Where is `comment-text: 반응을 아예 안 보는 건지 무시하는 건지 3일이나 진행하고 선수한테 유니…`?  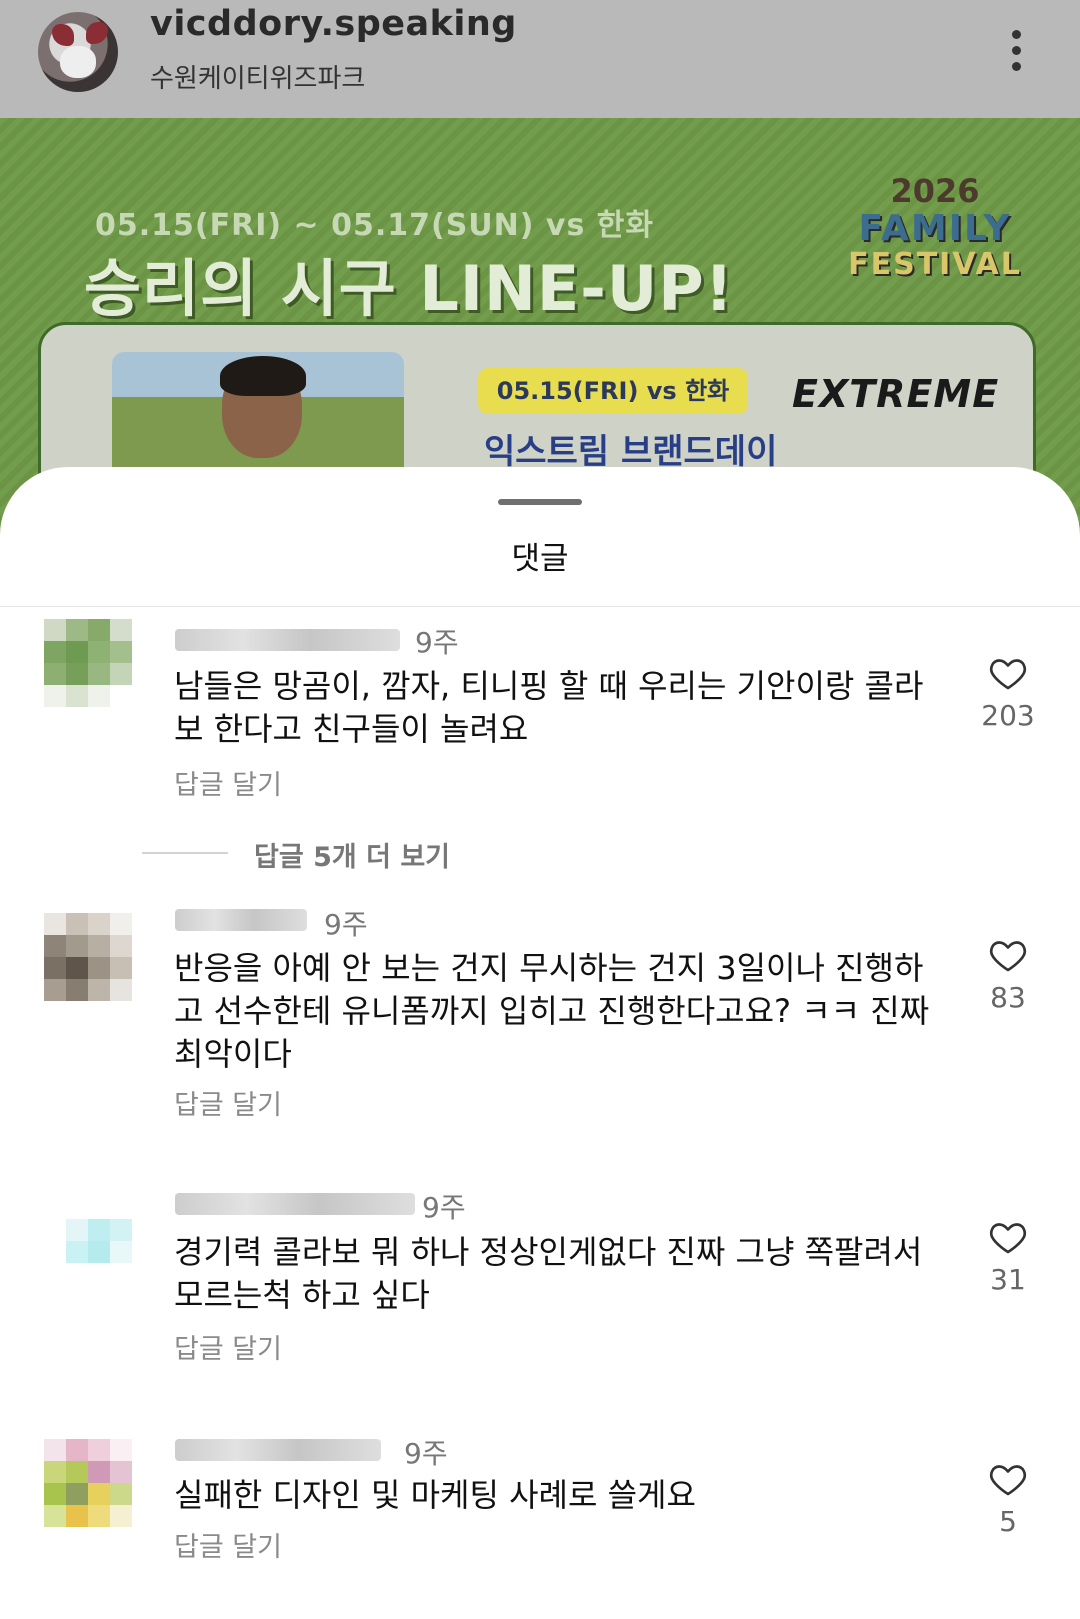
comment-text: 반응을 아예 안 보는 건지 무시하는 건지 3일이나 진행하고 선수한테 유니… is located at coordinates (552, 1011).